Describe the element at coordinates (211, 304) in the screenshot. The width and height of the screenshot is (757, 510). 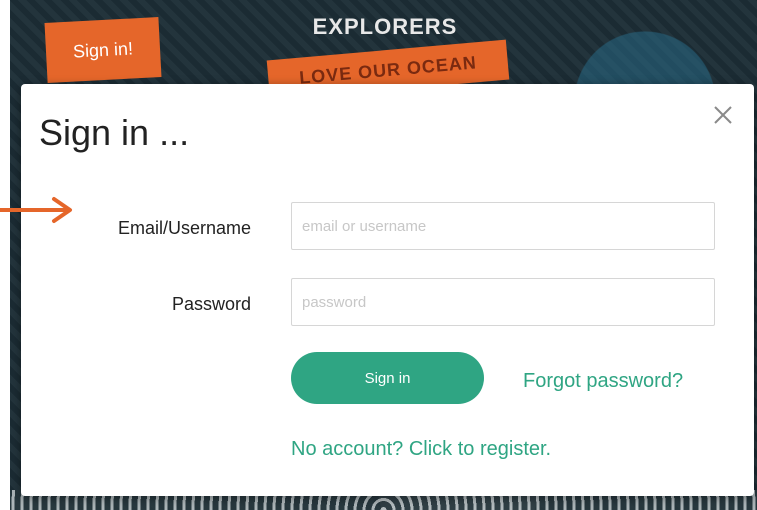
I see `password-label: Password` at that location.